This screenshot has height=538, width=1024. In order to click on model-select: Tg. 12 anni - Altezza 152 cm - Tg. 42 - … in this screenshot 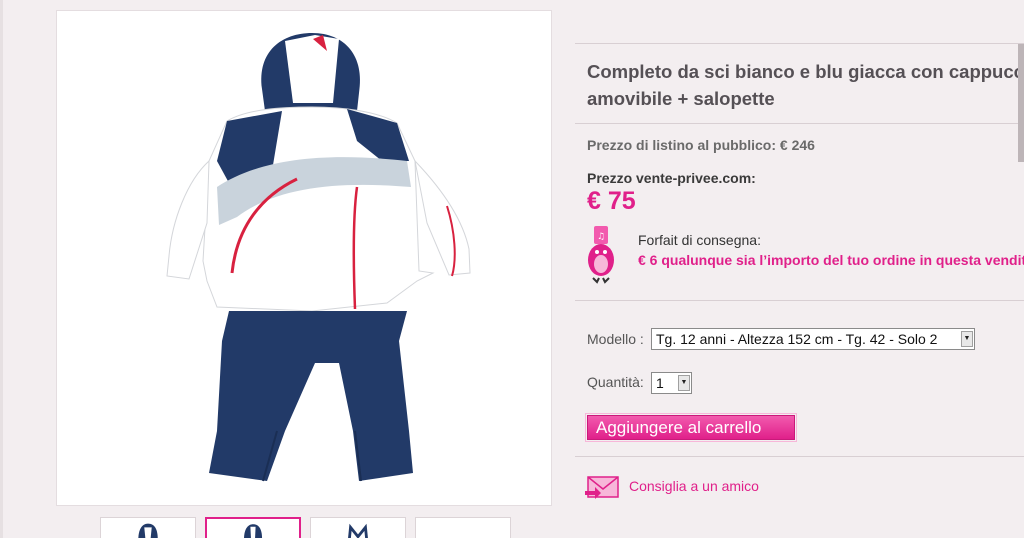, I will do `click(813, 339)`.